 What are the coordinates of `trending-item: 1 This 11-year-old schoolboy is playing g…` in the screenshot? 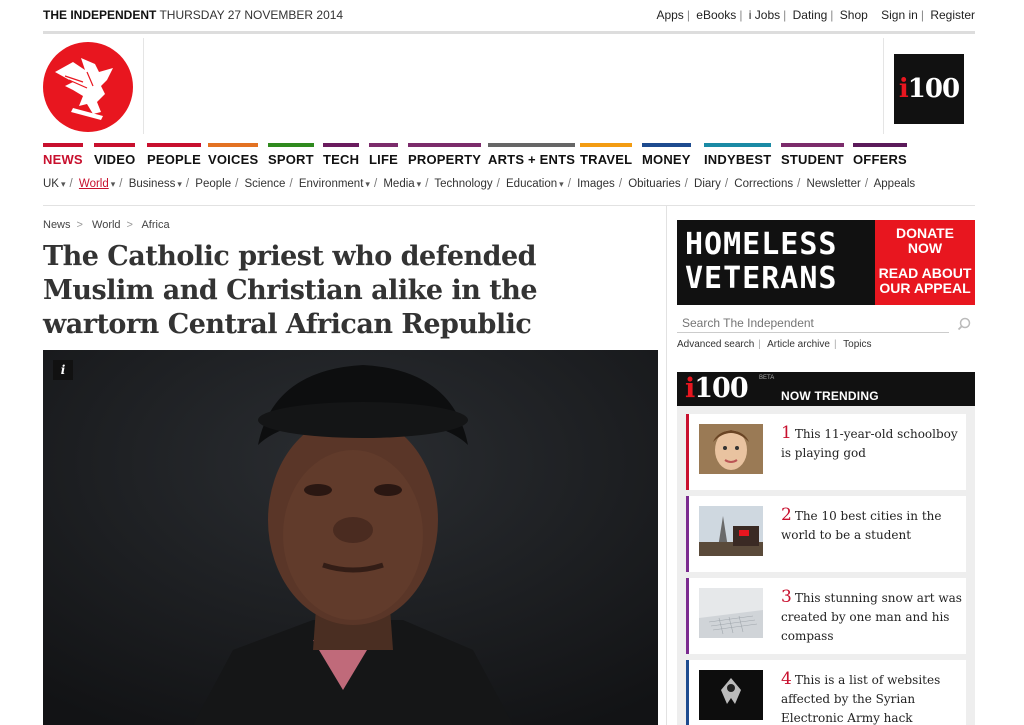 It's located at (826, 452).